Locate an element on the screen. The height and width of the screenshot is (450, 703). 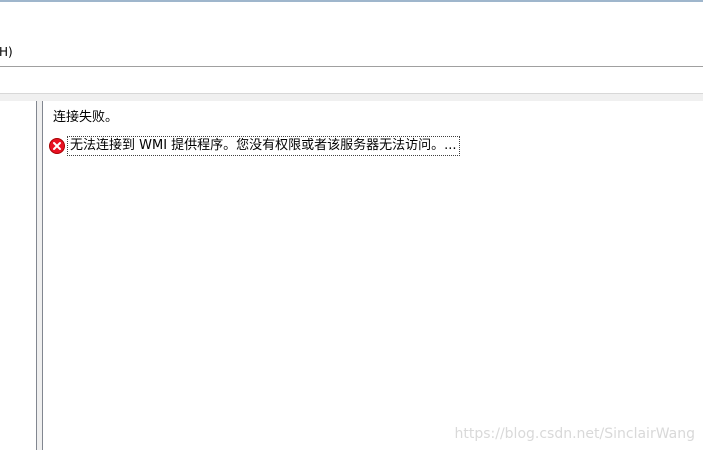
watermark: https://blog.csdn.net/SinclairWang is located at coordinates (574, 434).